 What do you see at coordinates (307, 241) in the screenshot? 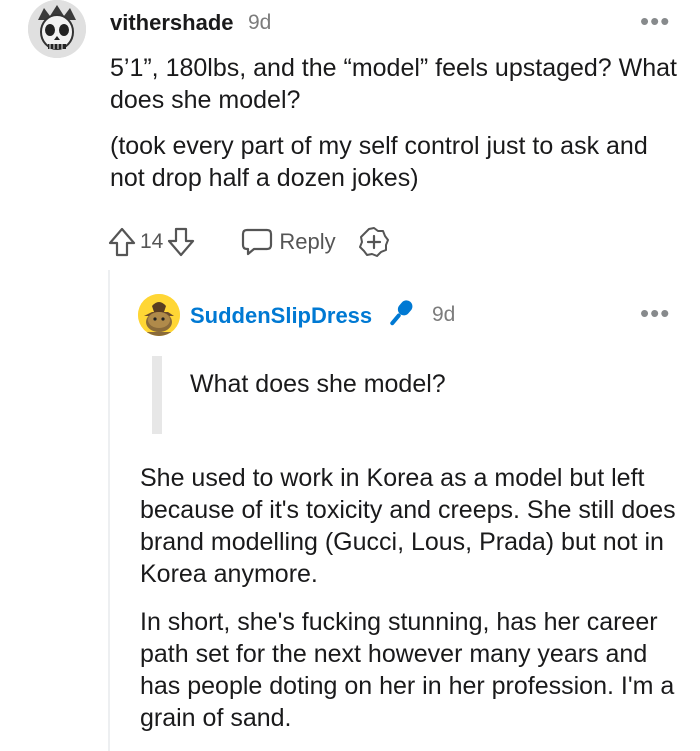
I see `reply-label: Reply` at bounding box center [307, 241].